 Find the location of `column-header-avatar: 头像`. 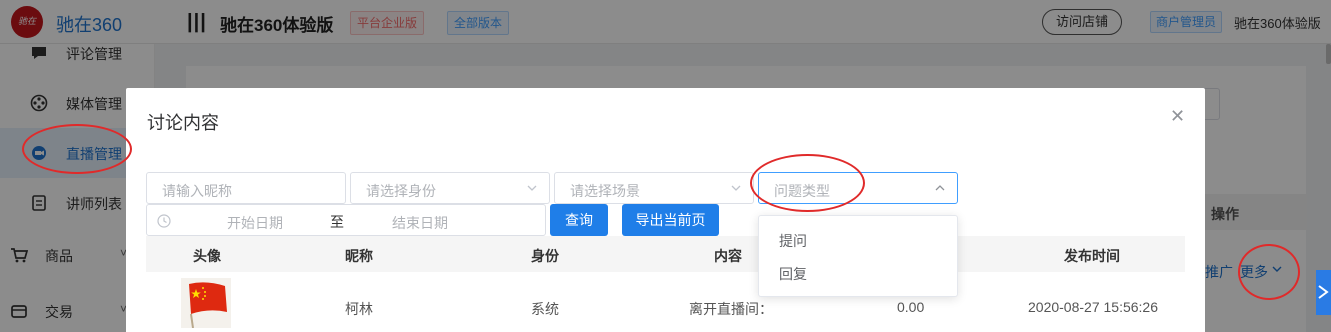

column-header-avatar: 头像 is located at coordinates (207, 256).